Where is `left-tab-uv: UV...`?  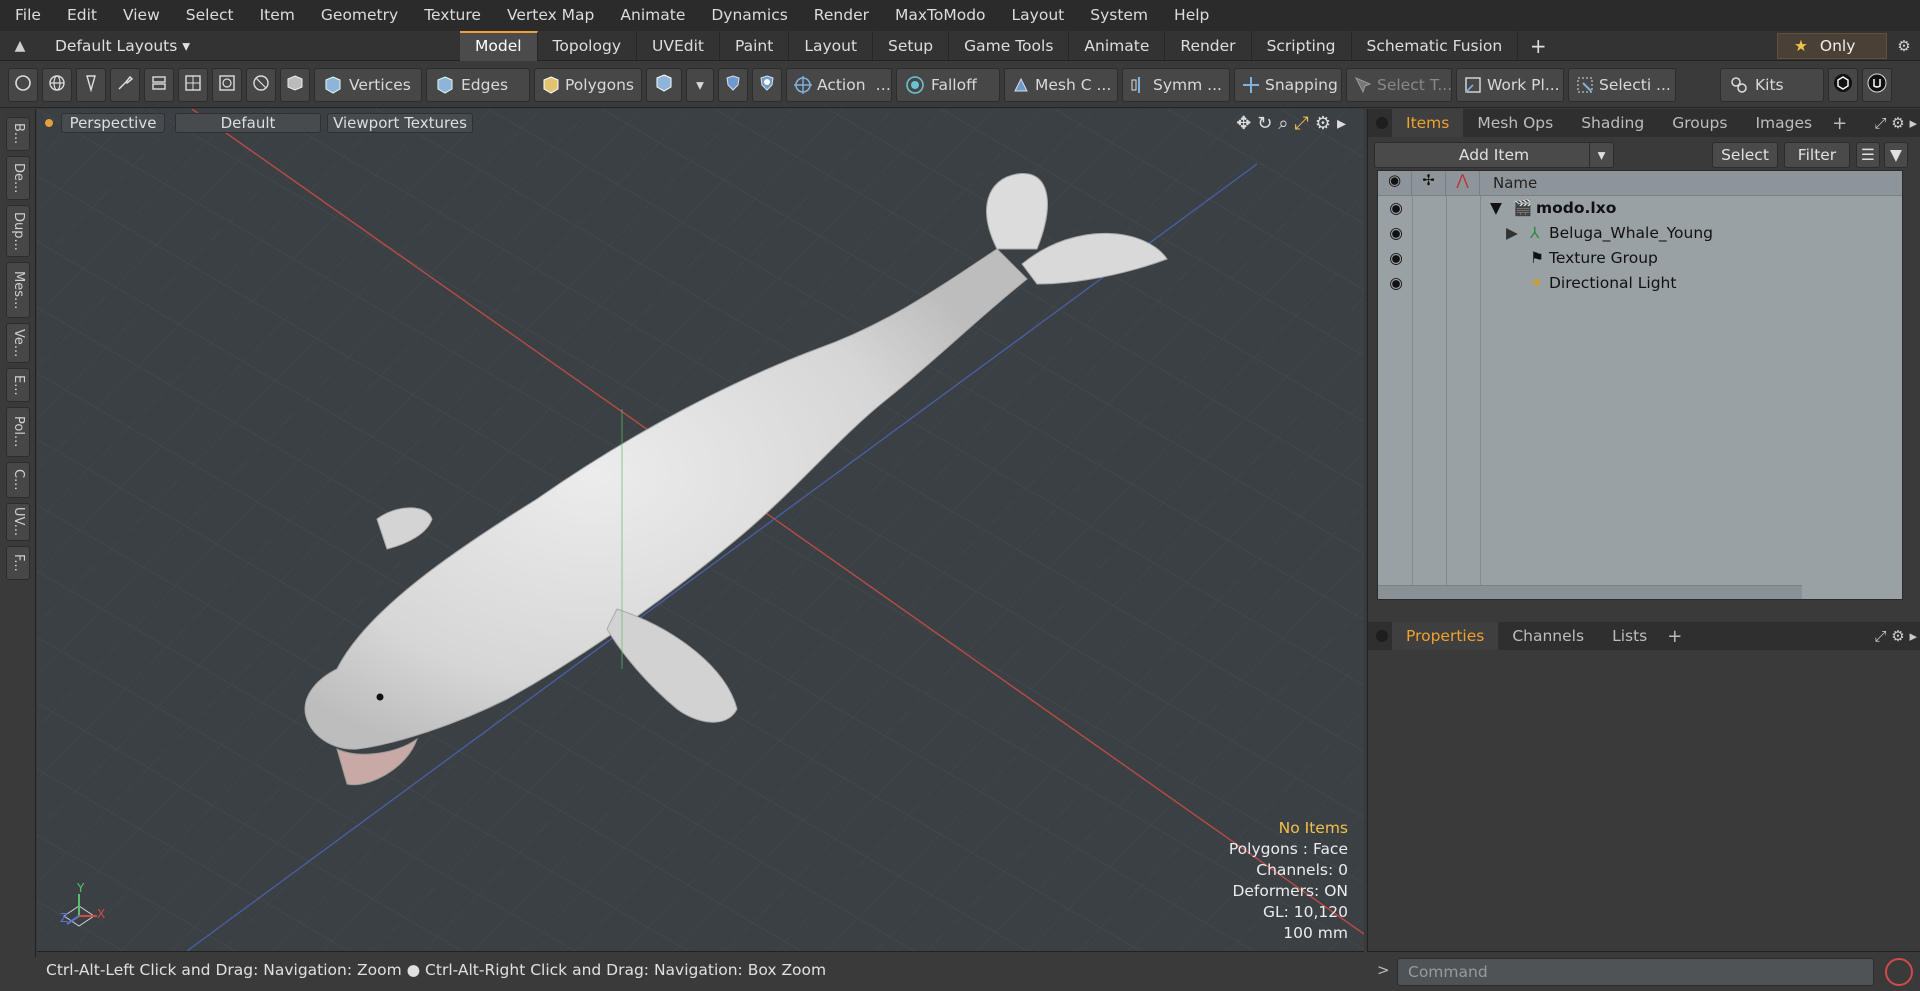 left-tab-uv: UV... is located at coordinates (18, 522).